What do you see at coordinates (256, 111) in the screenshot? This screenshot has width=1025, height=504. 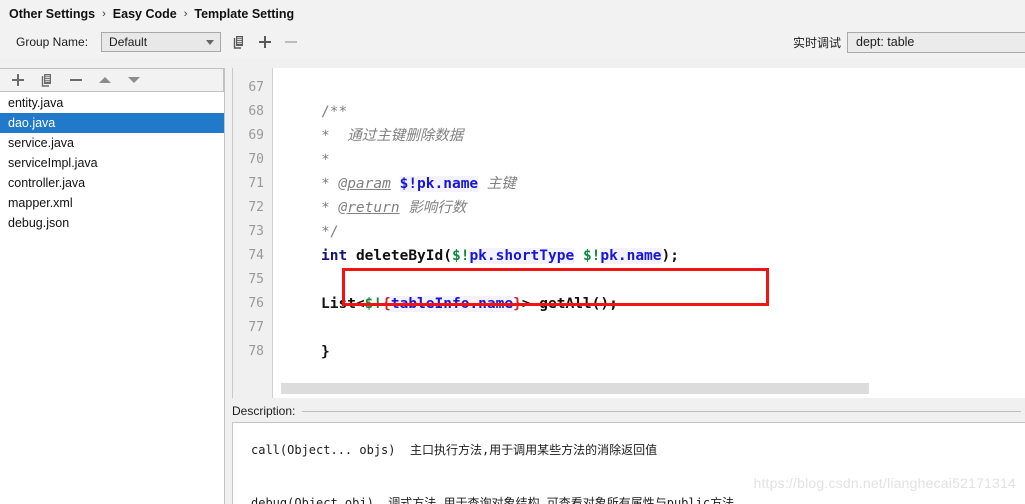 I see `line-number: 68` at bounding box center [256, 111].